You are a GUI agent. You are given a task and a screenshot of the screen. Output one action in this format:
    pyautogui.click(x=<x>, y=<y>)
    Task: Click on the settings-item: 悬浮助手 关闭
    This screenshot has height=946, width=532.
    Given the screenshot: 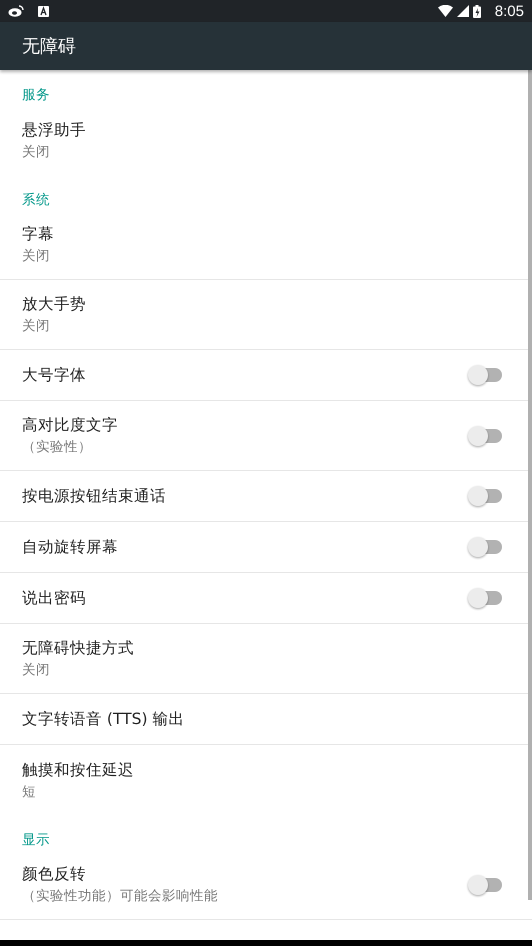 What is the action you would take?
    pyautogui.click(x=266, y=140)
    